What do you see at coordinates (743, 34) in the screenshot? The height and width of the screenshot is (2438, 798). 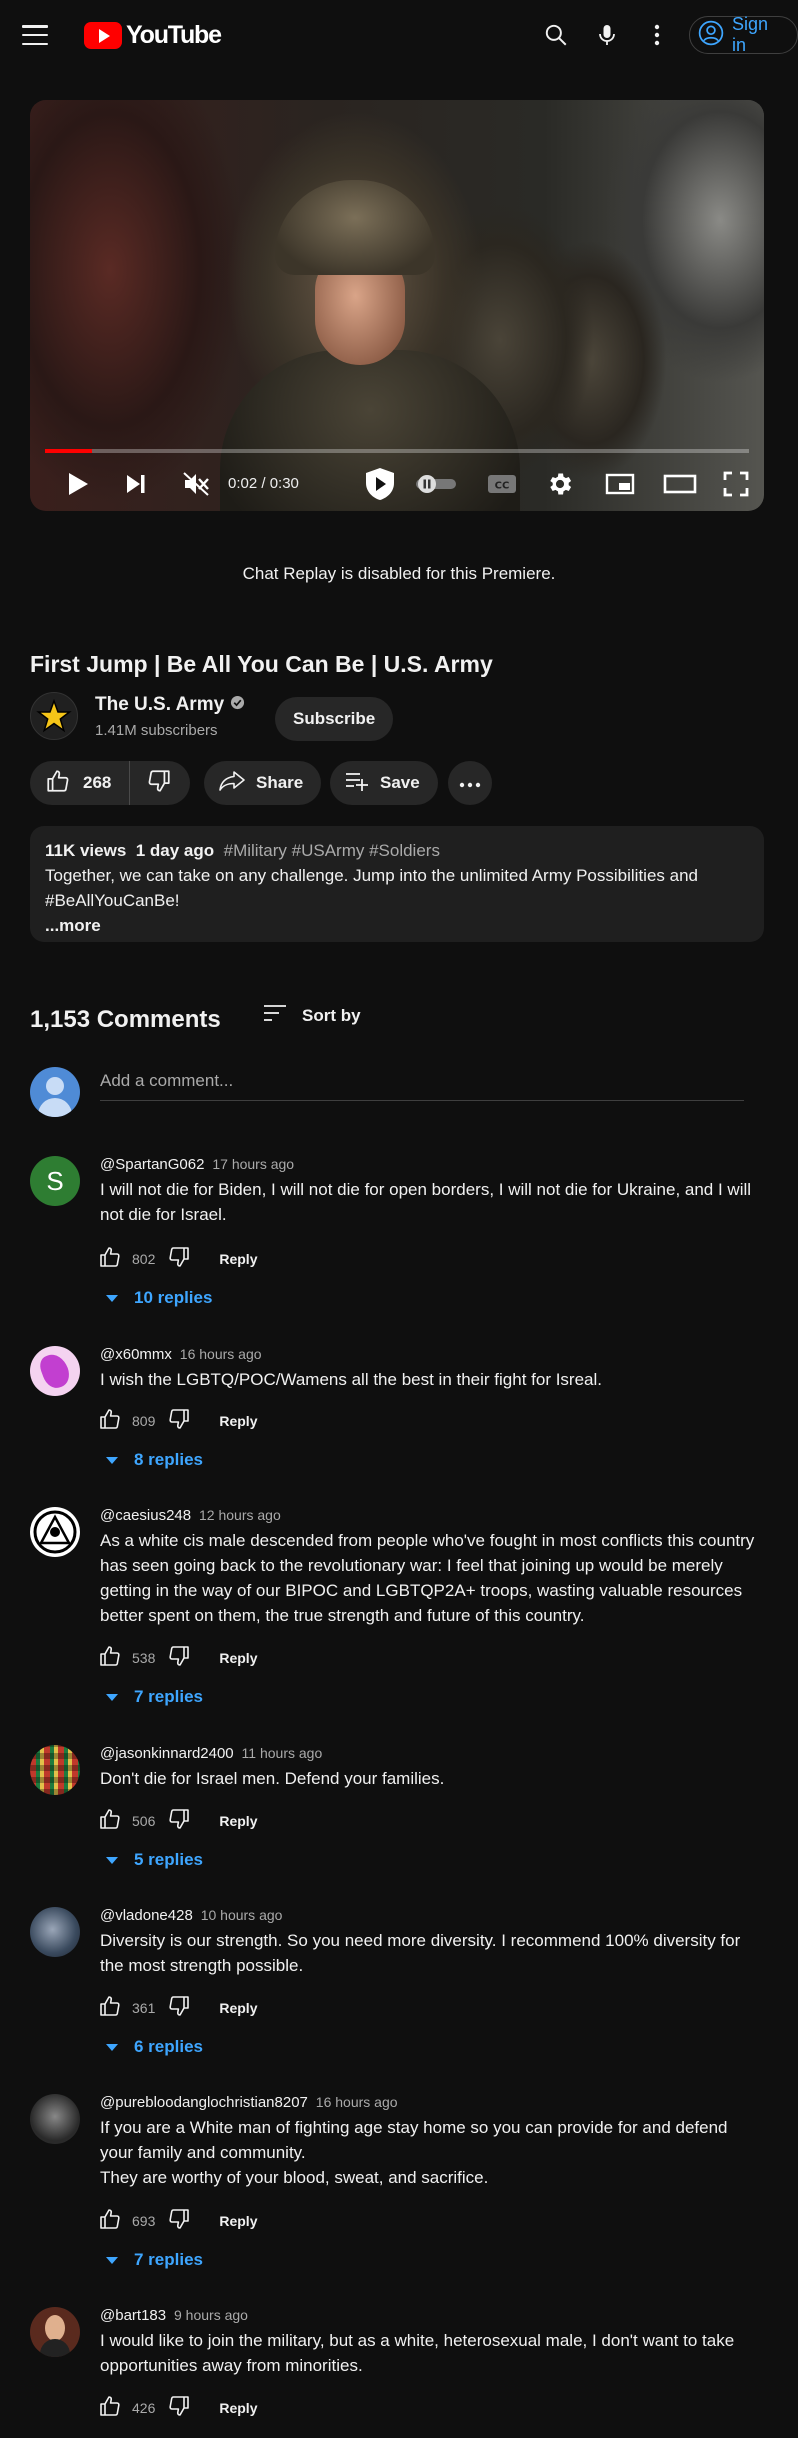 I see `sign-in-button: Sign in` at bounding box center [743, 34].